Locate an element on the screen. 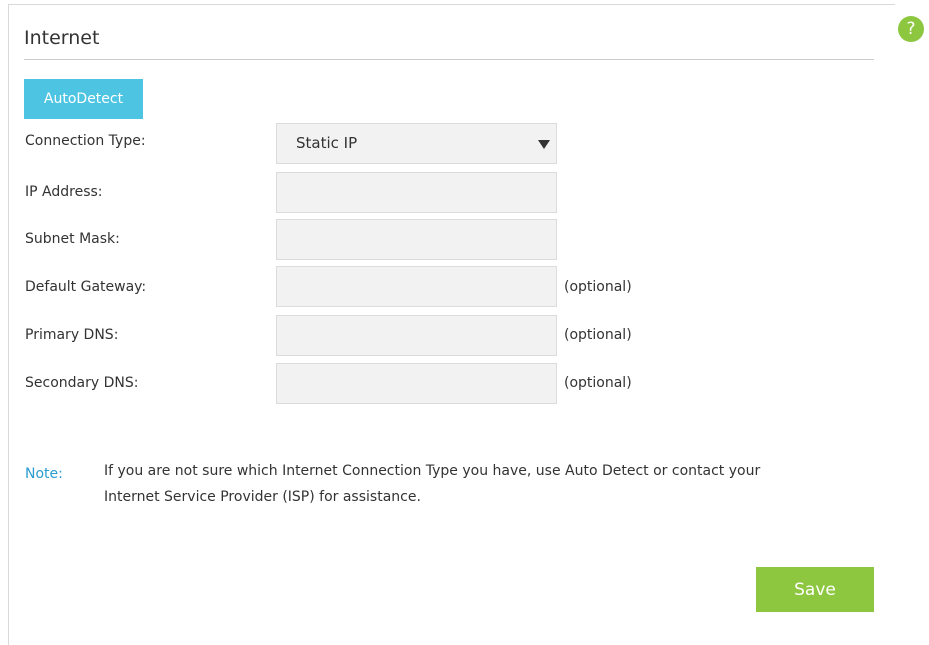 This screenshot has height=645, width=929. primary-dns-optional-hint: (optional) is located at coordinates (598, 335).